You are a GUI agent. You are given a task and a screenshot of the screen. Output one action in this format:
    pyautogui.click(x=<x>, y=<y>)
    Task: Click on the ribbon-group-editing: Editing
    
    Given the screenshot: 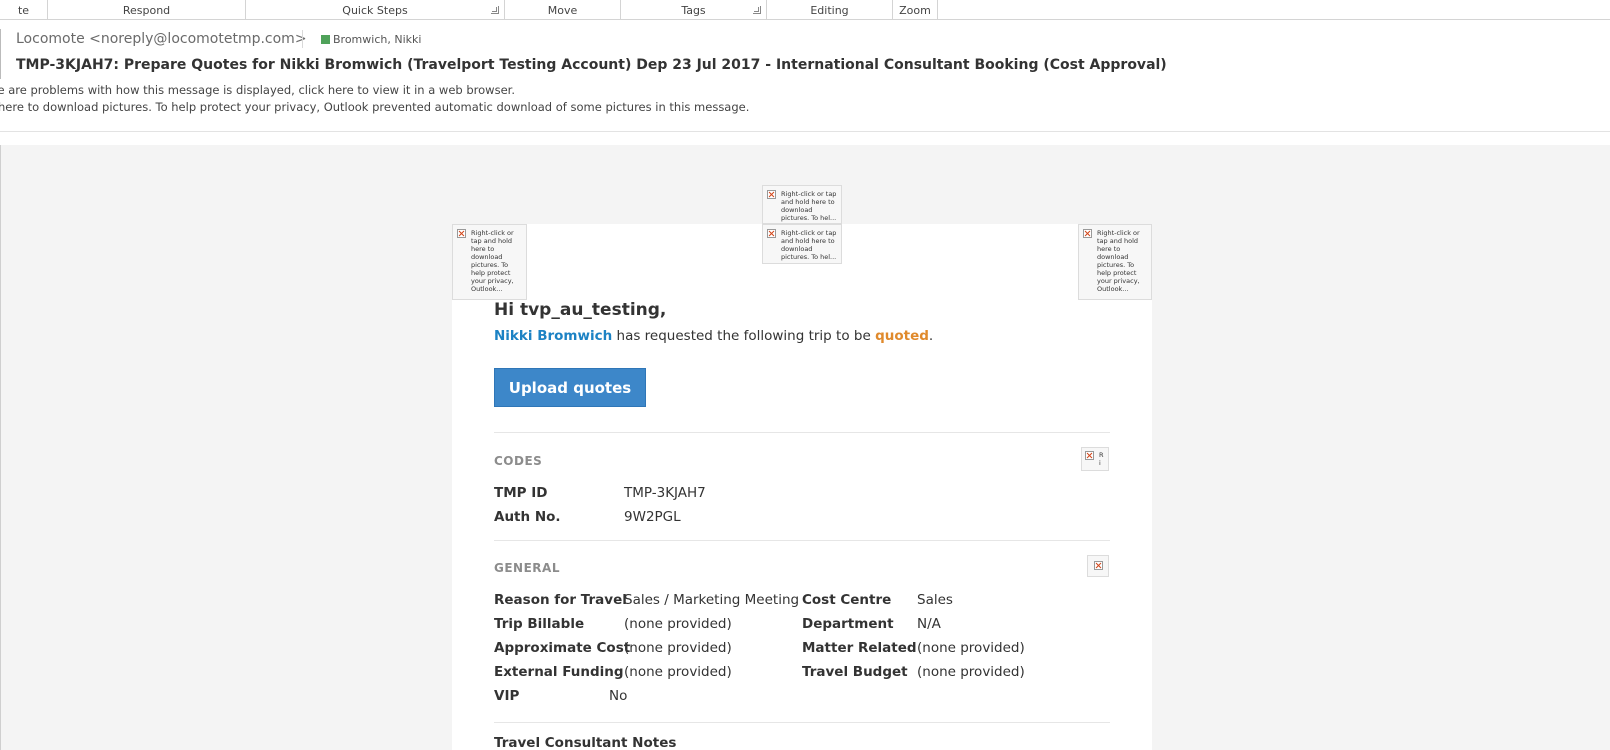 What is the action you would take?
    pyautogui.click(x=830, y=10)
    